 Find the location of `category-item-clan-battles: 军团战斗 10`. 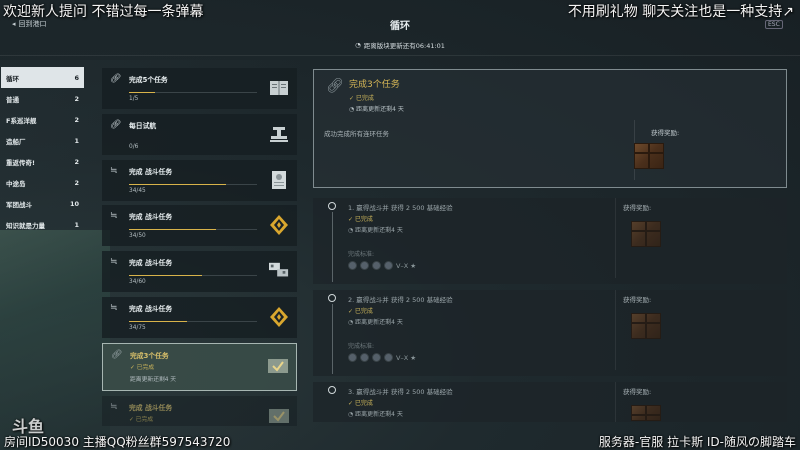

category-item-clan-battles: 军团战斗 10 is located at coordinates (42, 203).